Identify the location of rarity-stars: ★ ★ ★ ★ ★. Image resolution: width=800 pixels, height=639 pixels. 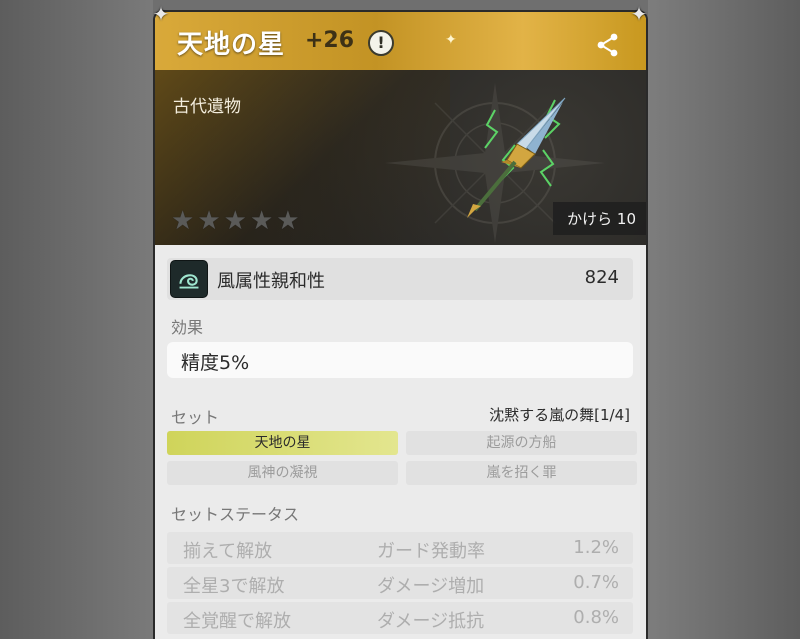
(235, 221).